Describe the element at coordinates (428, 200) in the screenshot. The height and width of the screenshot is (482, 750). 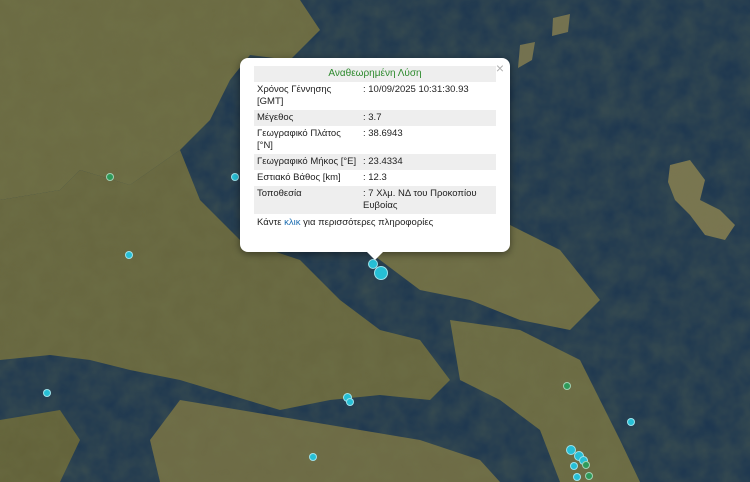
I see `location-value: : 7 Χλμ. ΝΔ του Προκοπίου Ευβοίας` at that location.